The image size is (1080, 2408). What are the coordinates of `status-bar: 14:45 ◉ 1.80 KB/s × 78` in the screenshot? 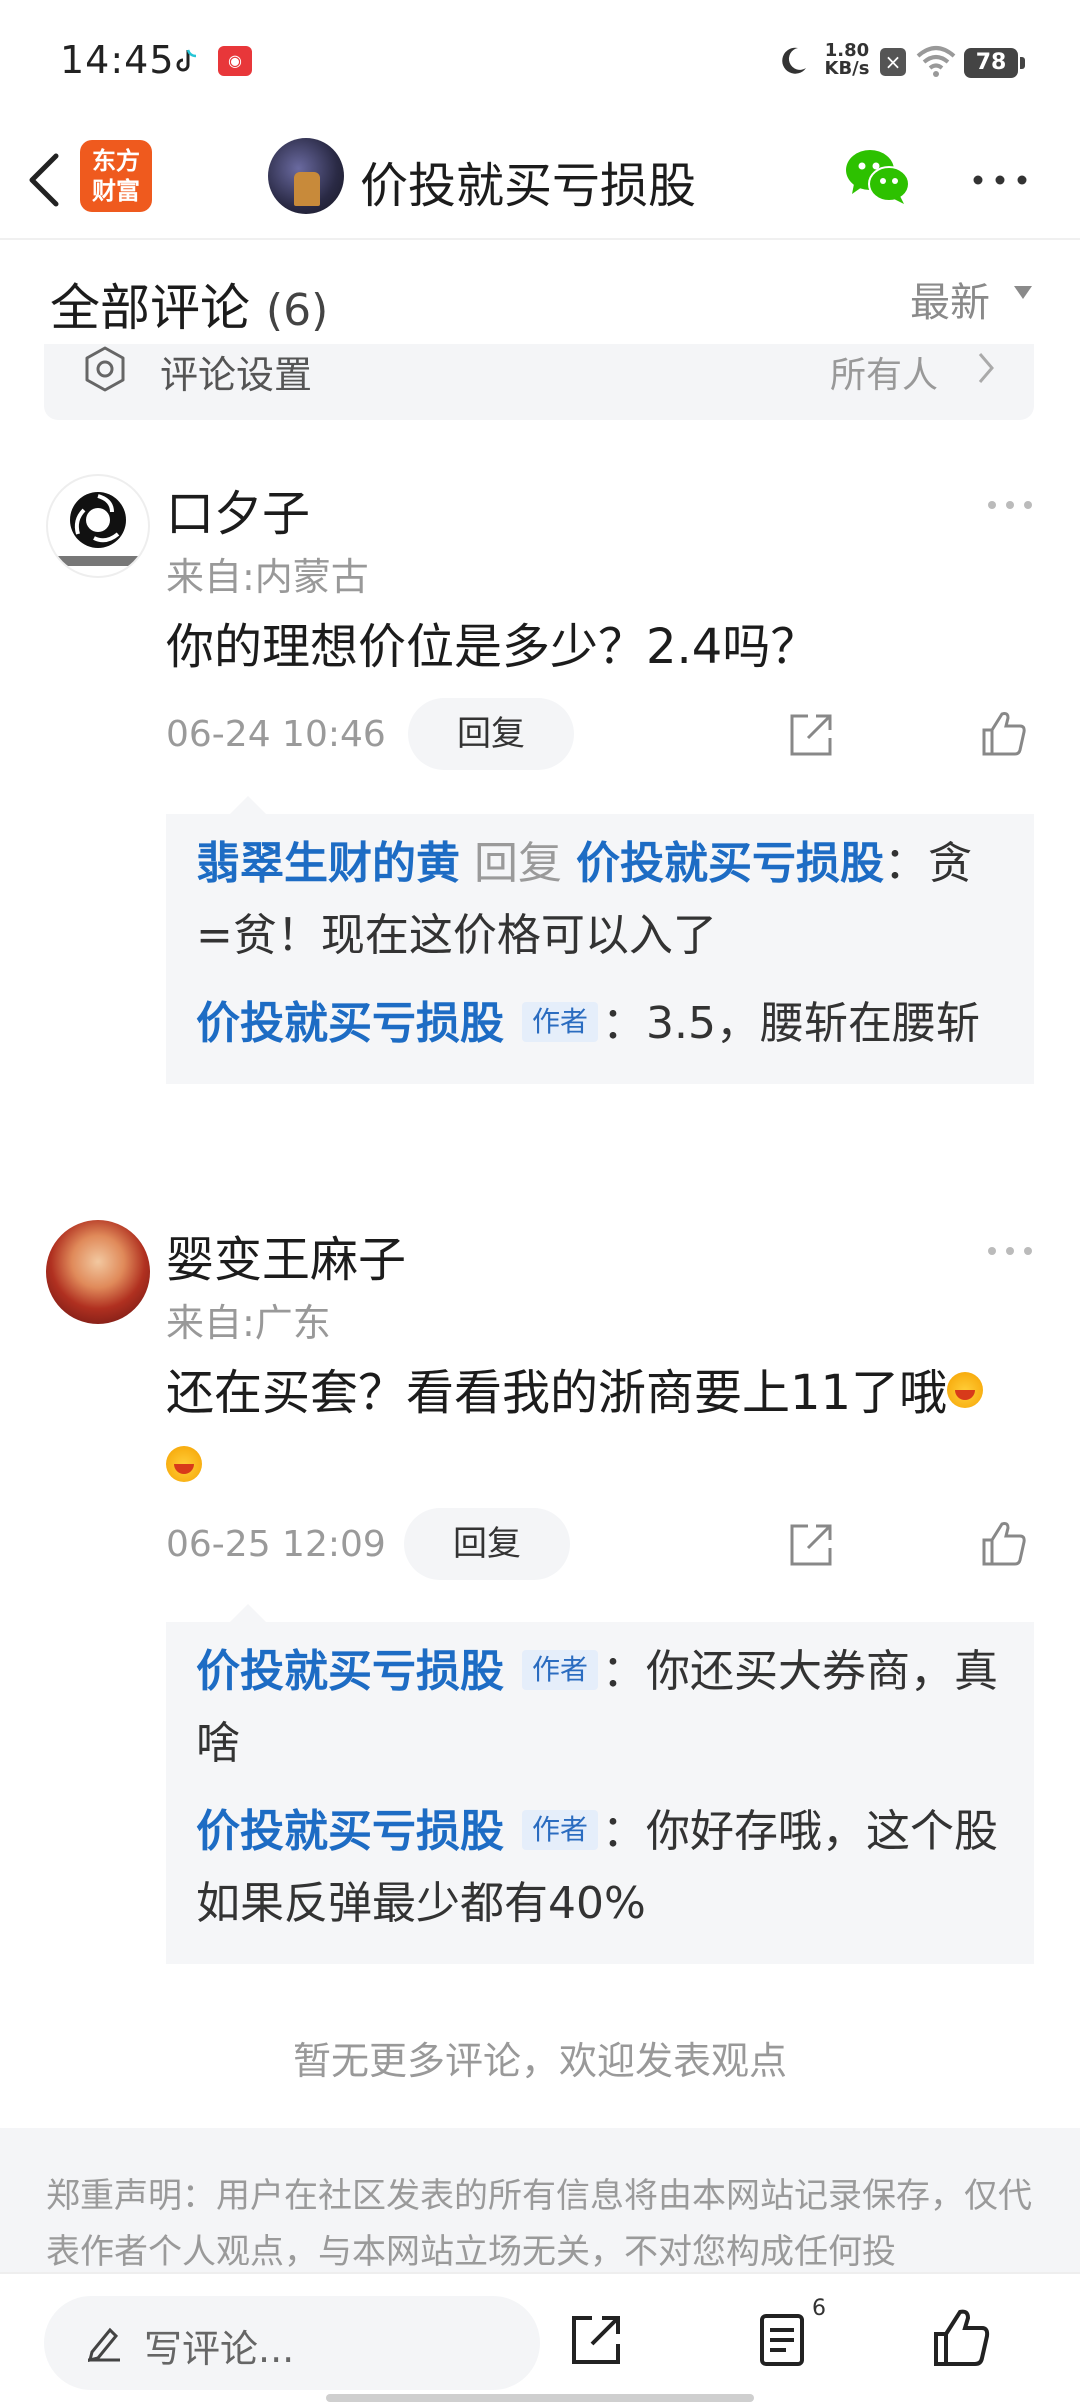 It's located at (540, 62).